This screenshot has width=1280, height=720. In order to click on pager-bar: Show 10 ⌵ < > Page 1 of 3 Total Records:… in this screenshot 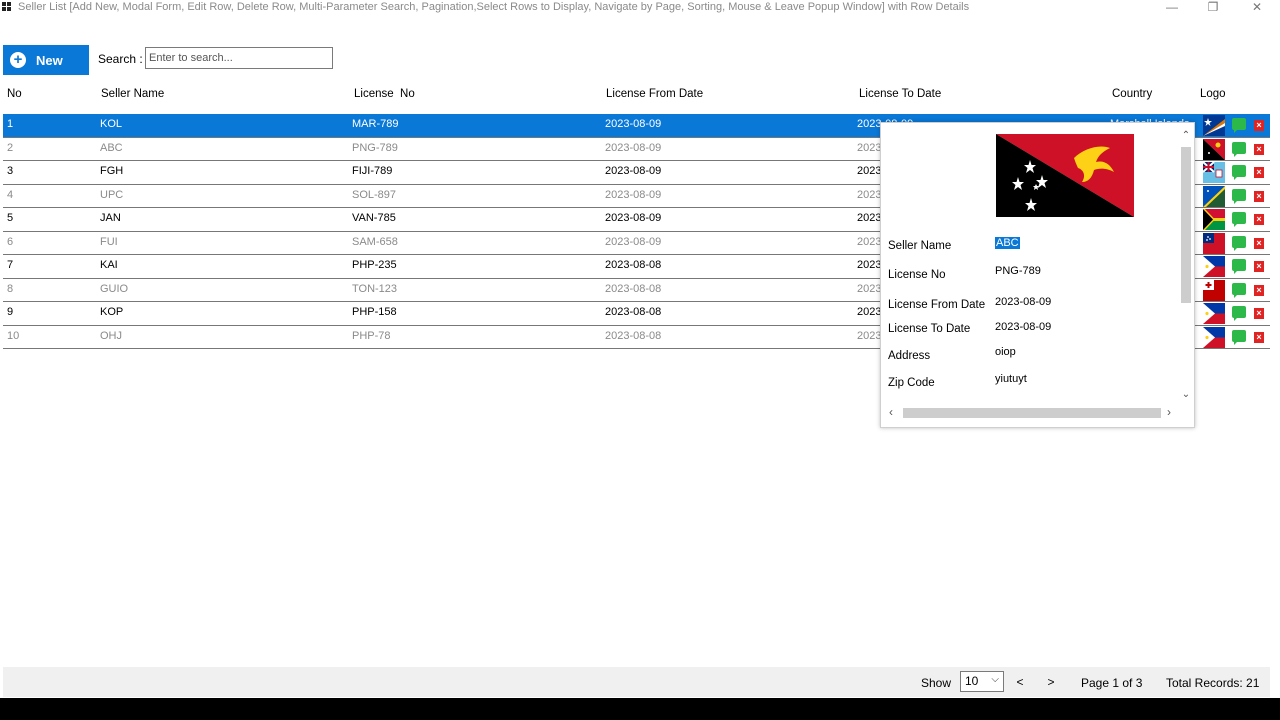, I will do `click(636, 682)`.